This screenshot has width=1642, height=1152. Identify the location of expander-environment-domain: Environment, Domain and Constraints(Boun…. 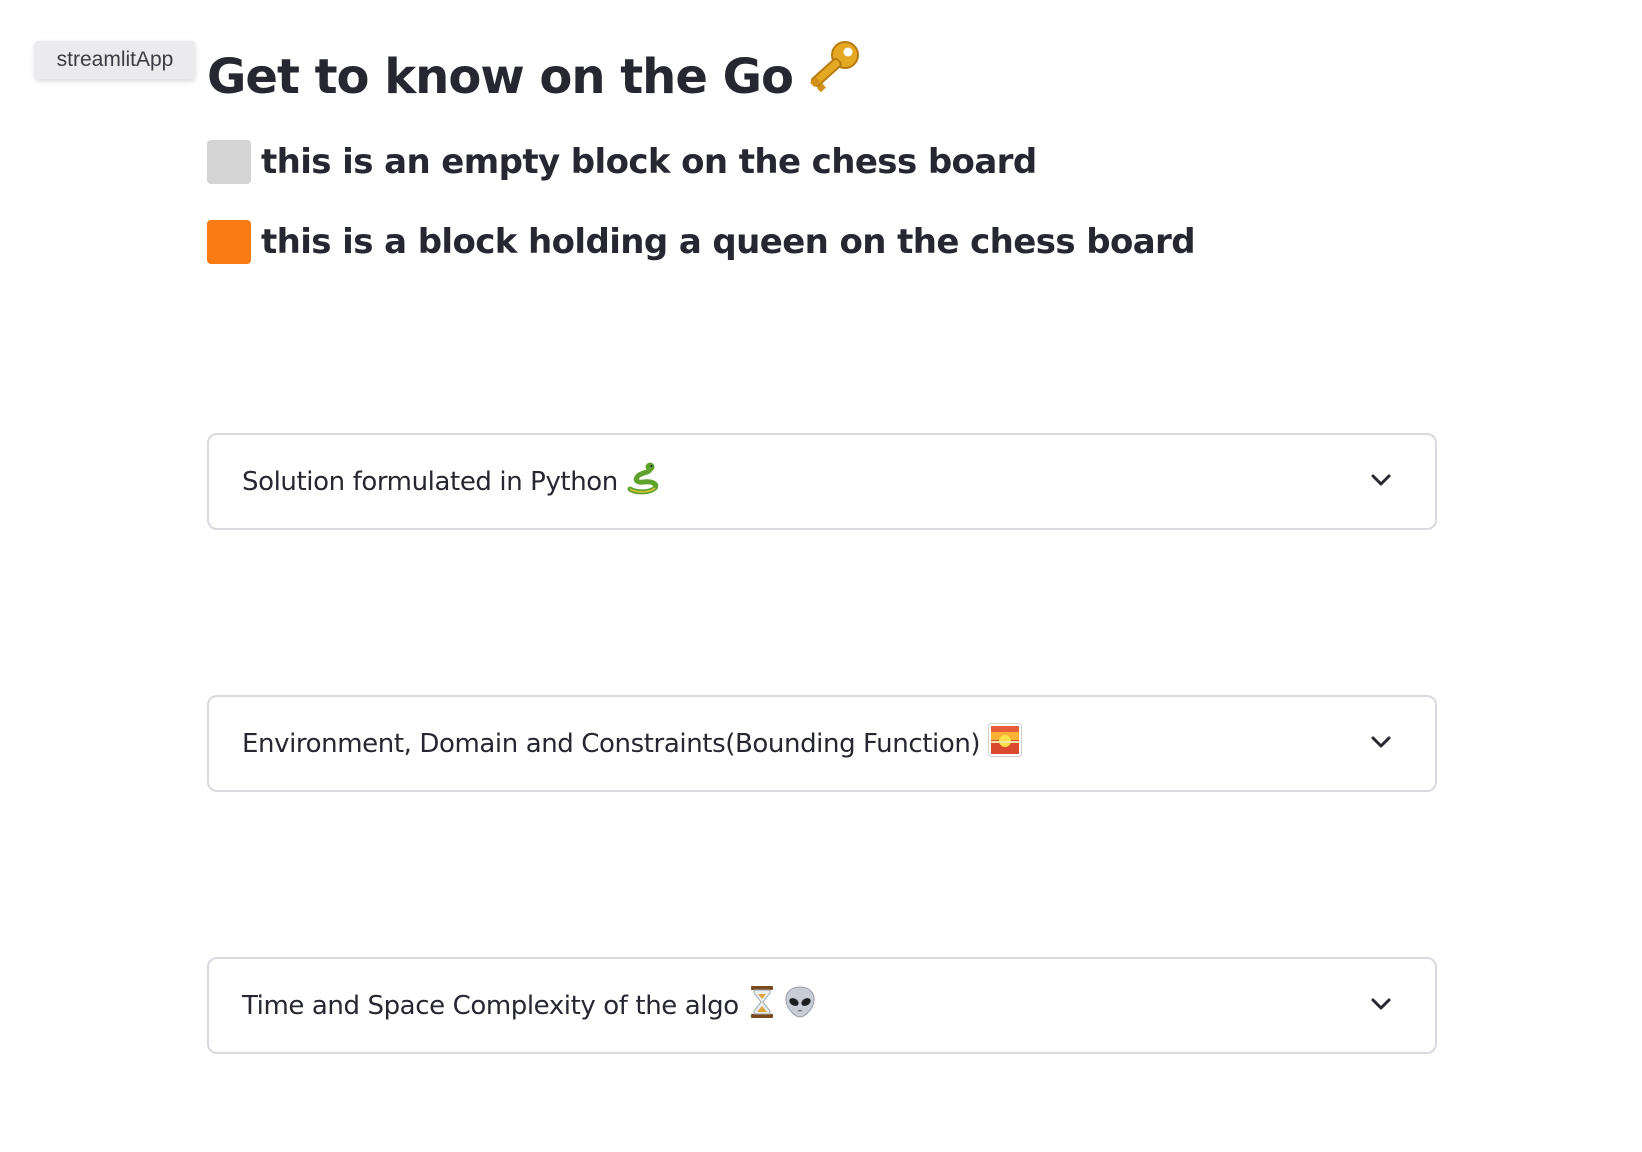
(822, 743).